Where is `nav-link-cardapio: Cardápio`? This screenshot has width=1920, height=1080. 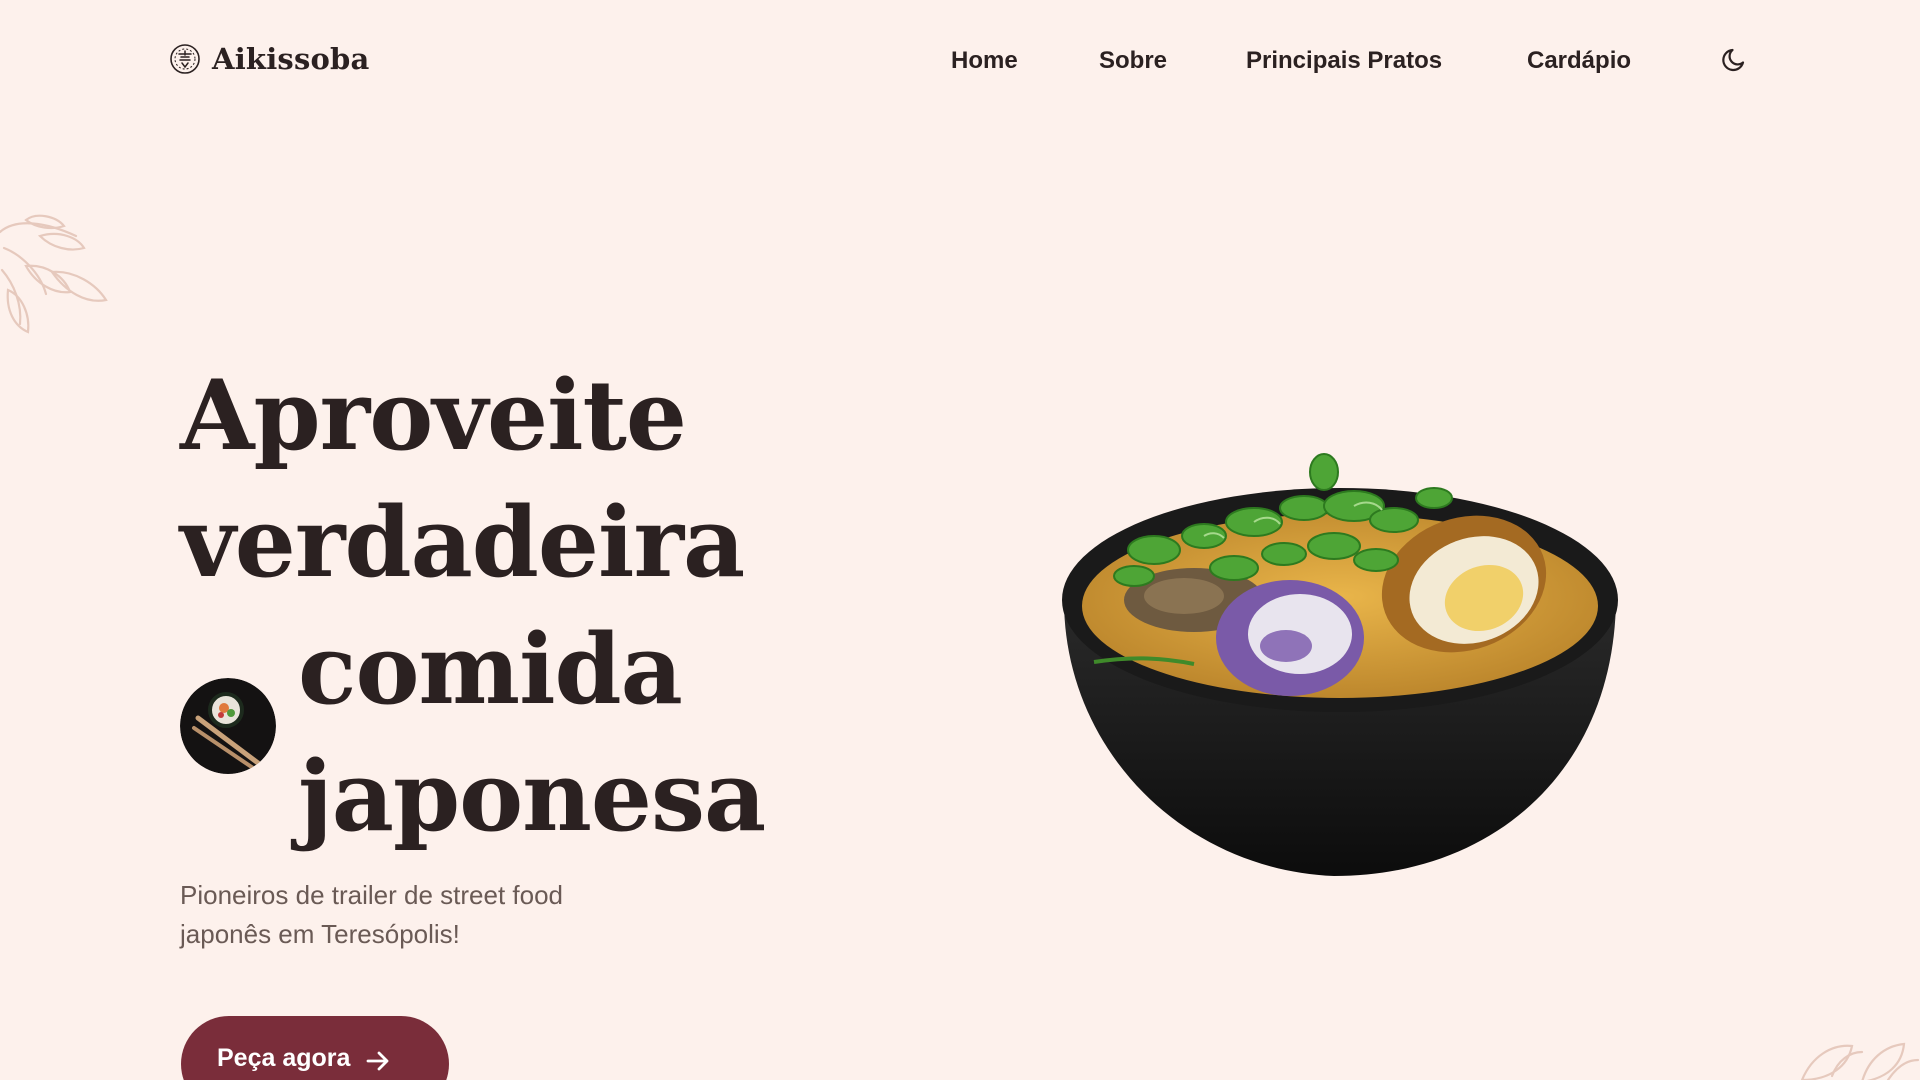
nav-link-cardapio: Cardápio is located at coordinates (1579, 61).